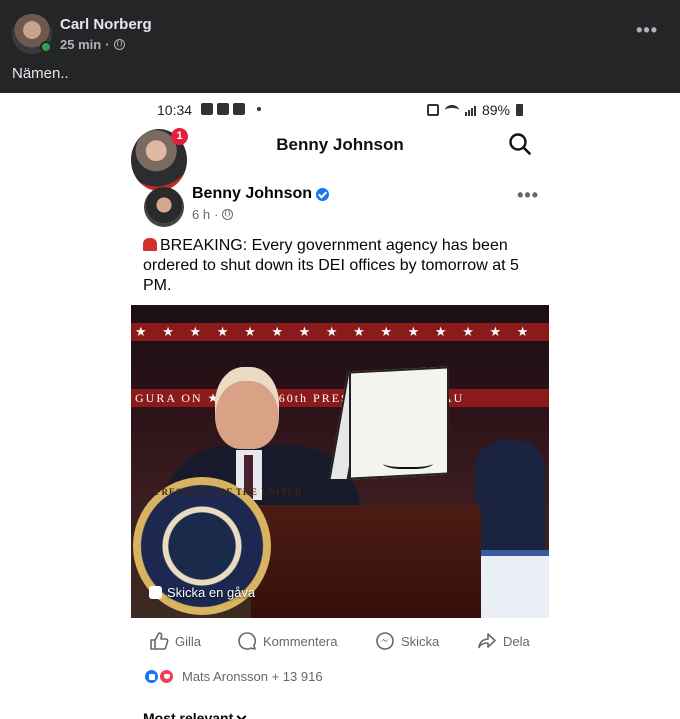 The image size is (680, 719). I want to click on siren-icon, so click(150, 244).